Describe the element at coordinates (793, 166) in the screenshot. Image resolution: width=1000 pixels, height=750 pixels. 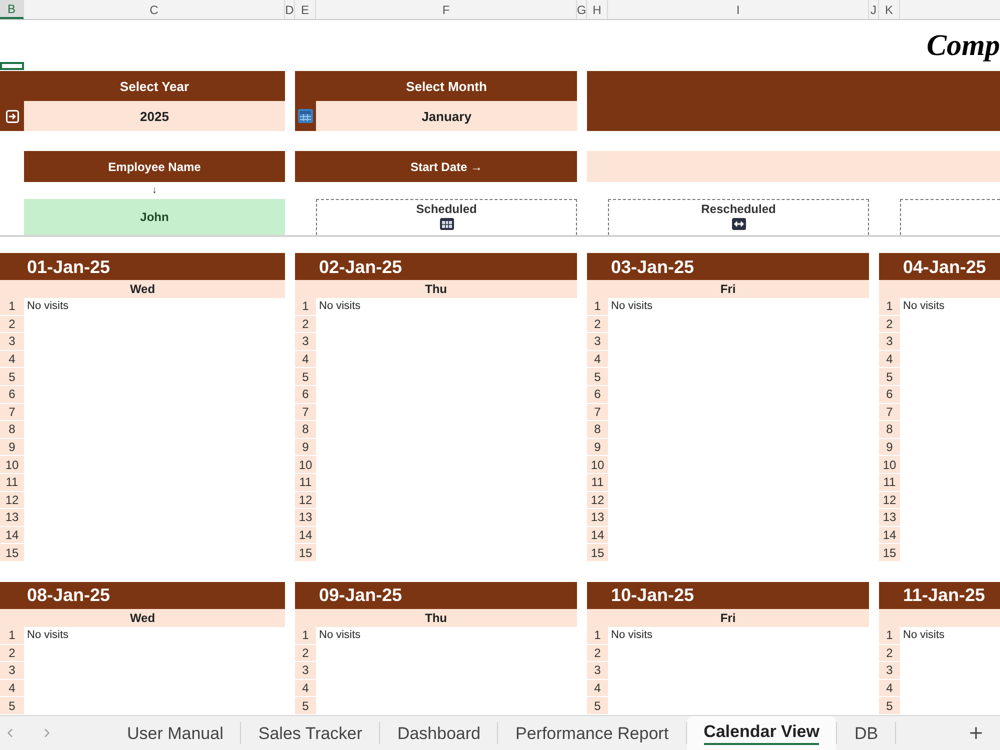
I see `start-date-field` at that location.